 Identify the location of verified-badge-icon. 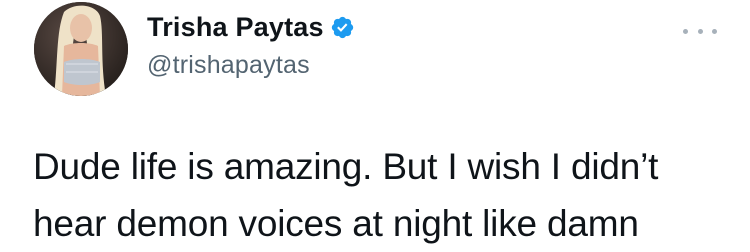
(342, 27).